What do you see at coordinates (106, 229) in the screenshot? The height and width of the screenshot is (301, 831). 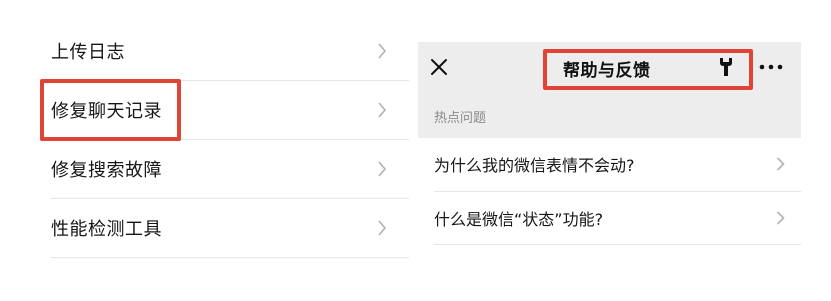 I see `settings-item-label: 性能检测工具` at bounding box center [106, 229].